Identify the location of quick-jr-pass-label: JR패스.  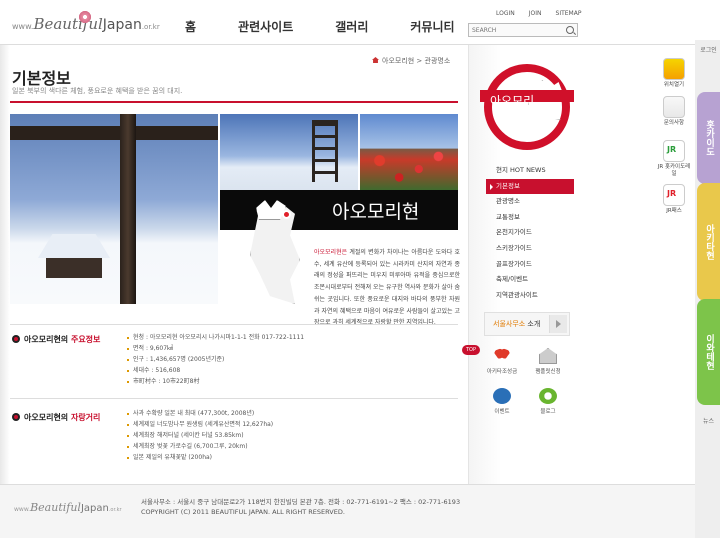
(674, 211).